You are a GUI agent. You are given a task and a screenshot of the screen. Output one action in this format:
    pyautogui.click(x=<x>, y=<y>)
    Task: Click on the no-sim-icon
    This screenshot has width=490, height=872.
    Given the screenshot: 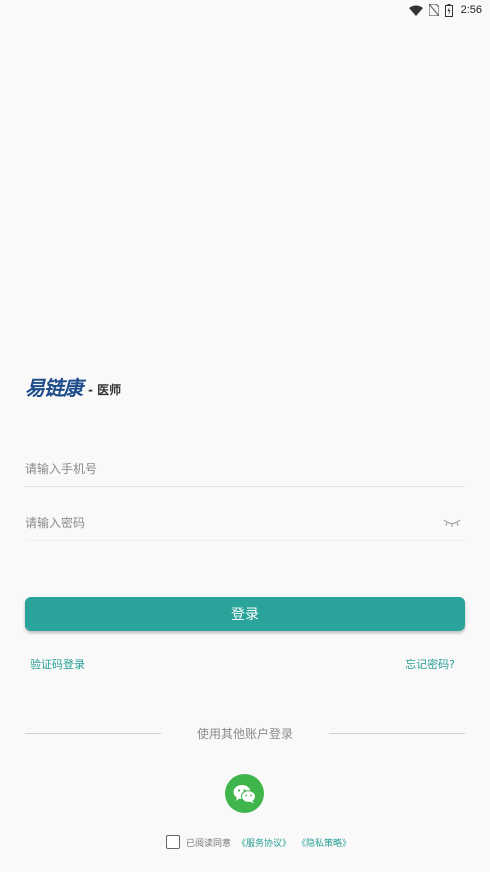 What is the action you would take?
    pyautogui.click(x=433, y=10)
    